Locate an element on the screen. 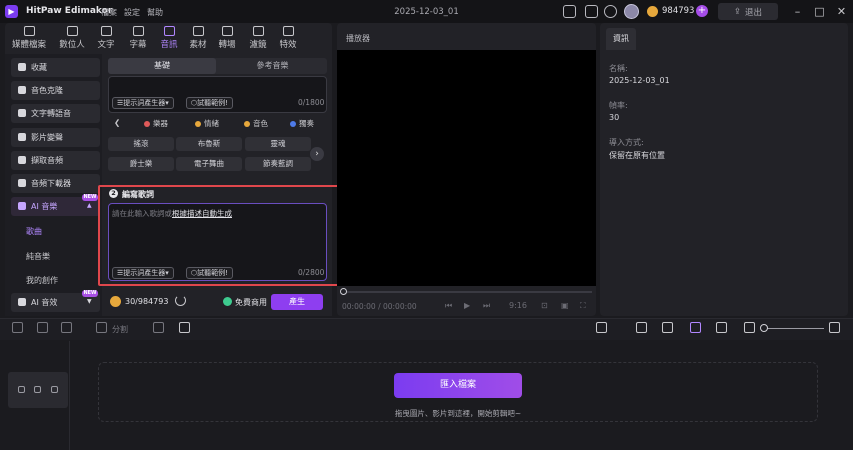 This screenshot has height=450, width=853. app-name: HitPaw Edimakor is located at coordinates (69, 11).